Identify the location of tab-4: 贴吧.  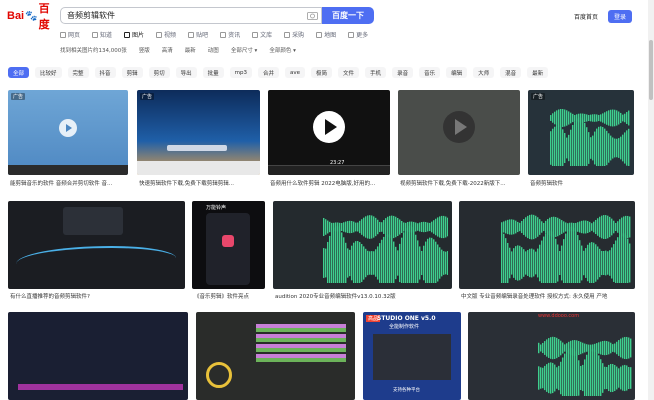
(198, 34).